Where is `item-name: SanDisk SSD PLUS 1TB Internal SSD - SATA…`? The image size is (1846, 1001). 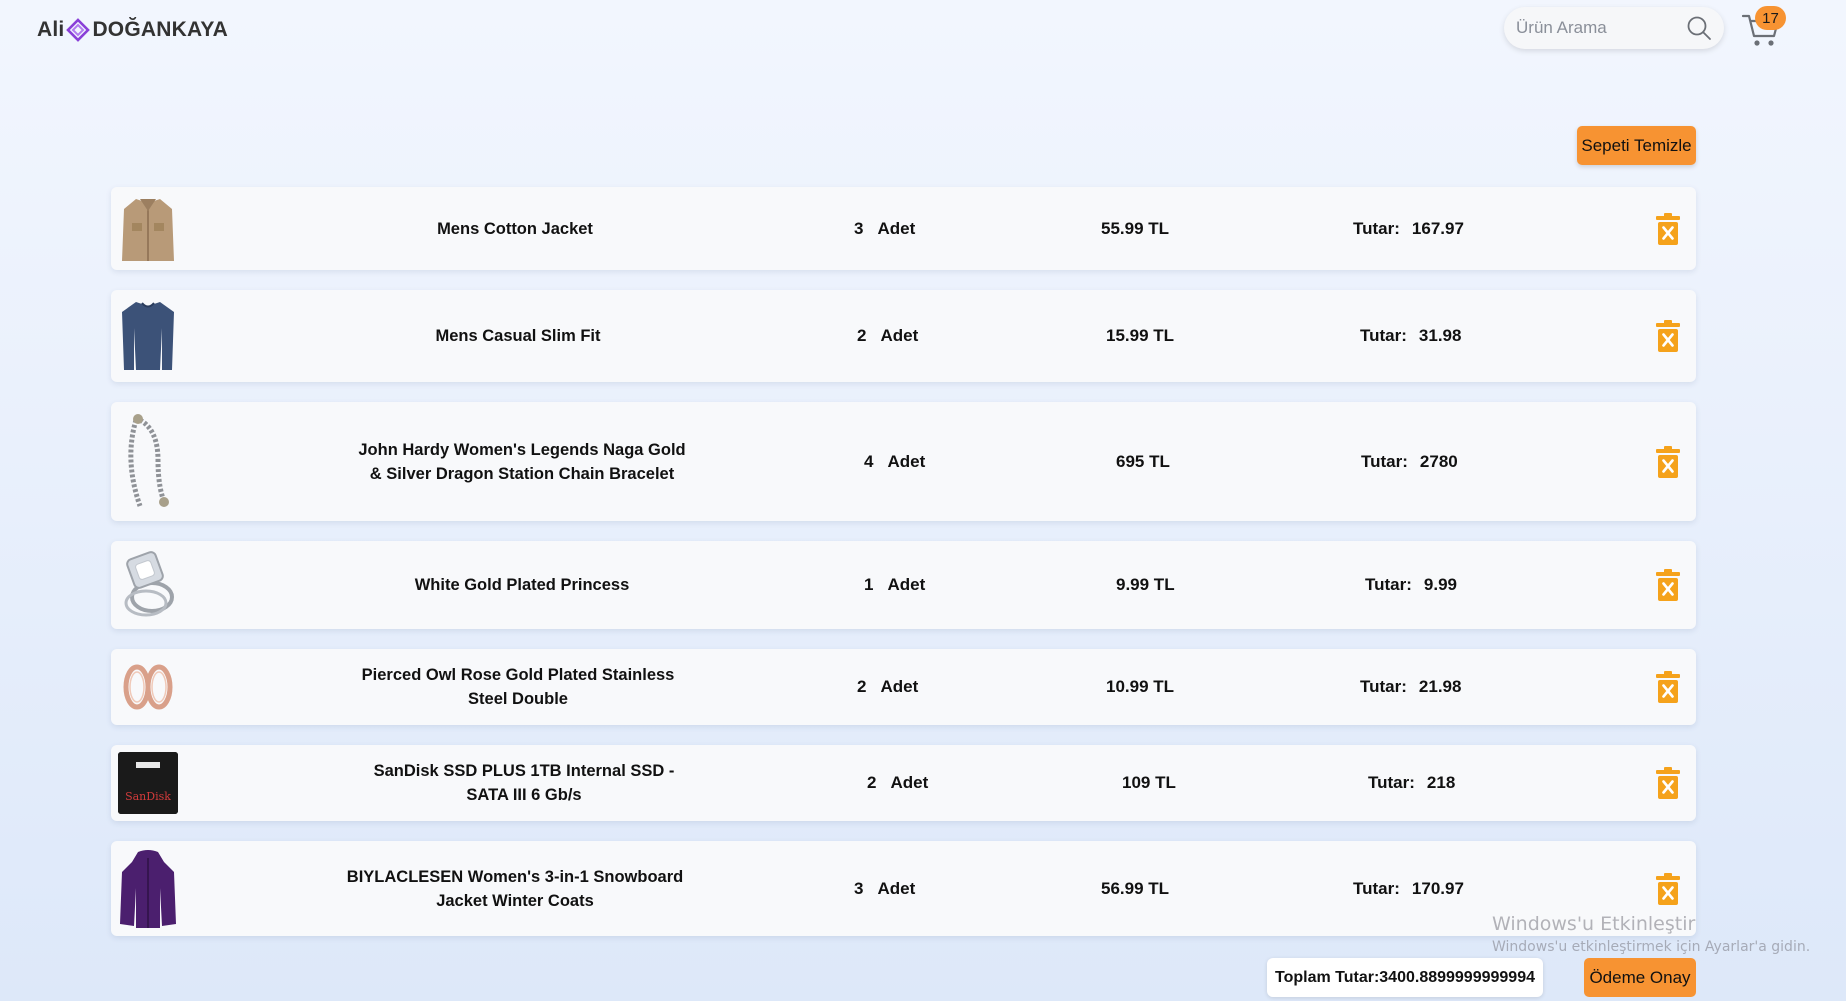 item-name: SanDisk SSD PLUS 1TB Internal SSD - SATA… is located at coordinates (524, 783).